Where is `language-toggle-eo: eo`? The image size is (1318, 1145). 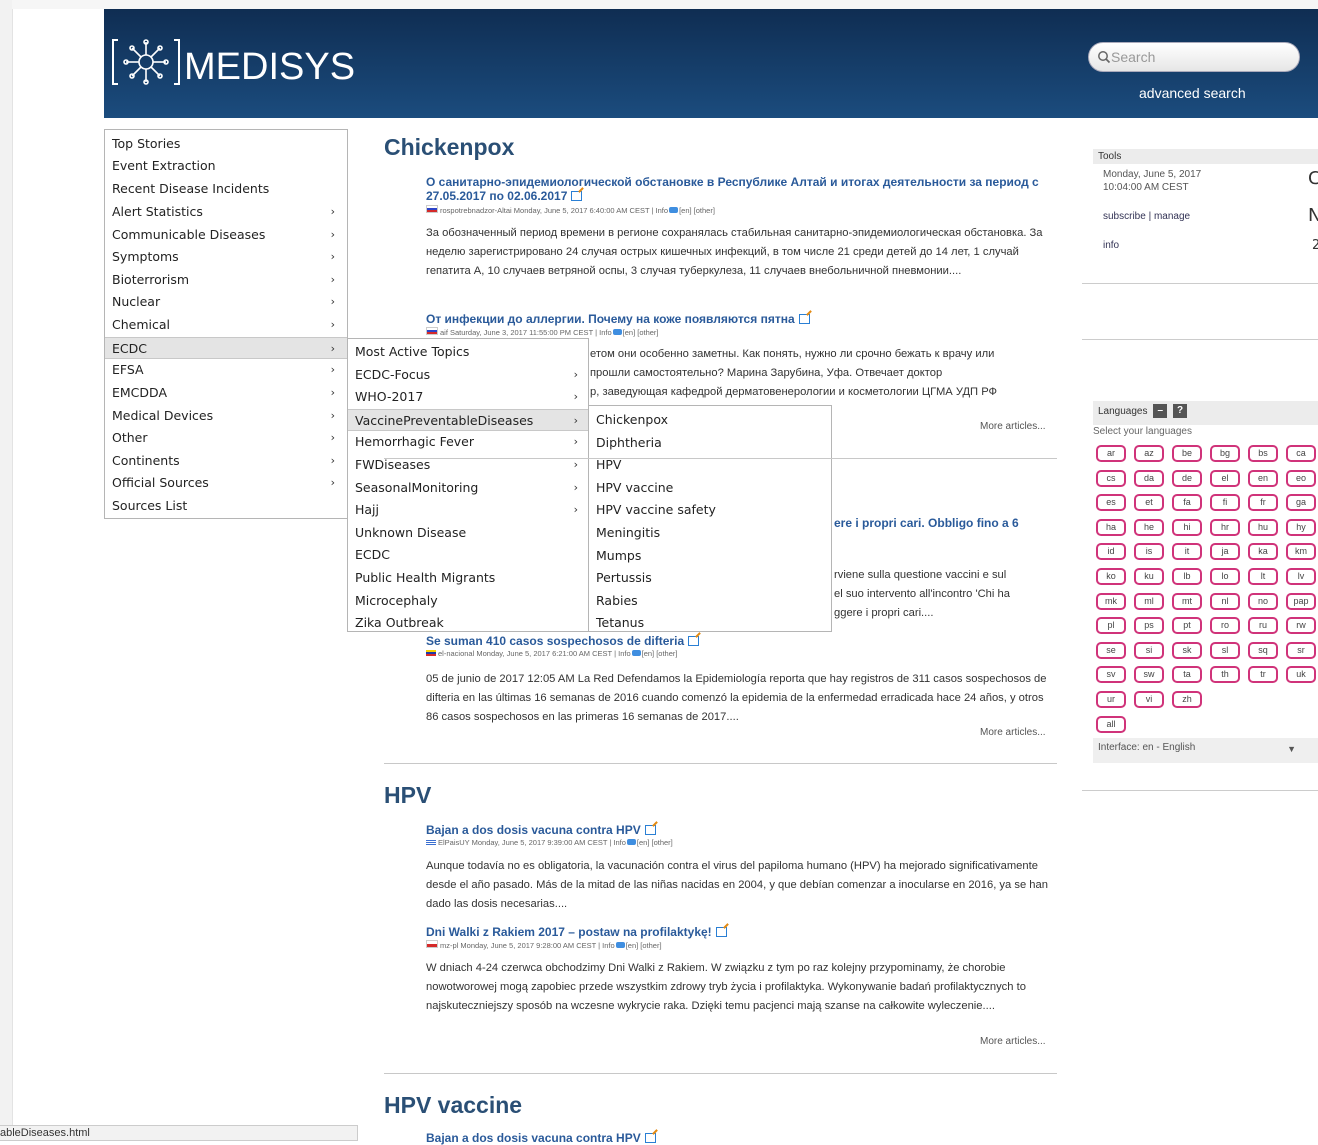
language-toggle-eo: eo is located at coordinates (1301, 478).